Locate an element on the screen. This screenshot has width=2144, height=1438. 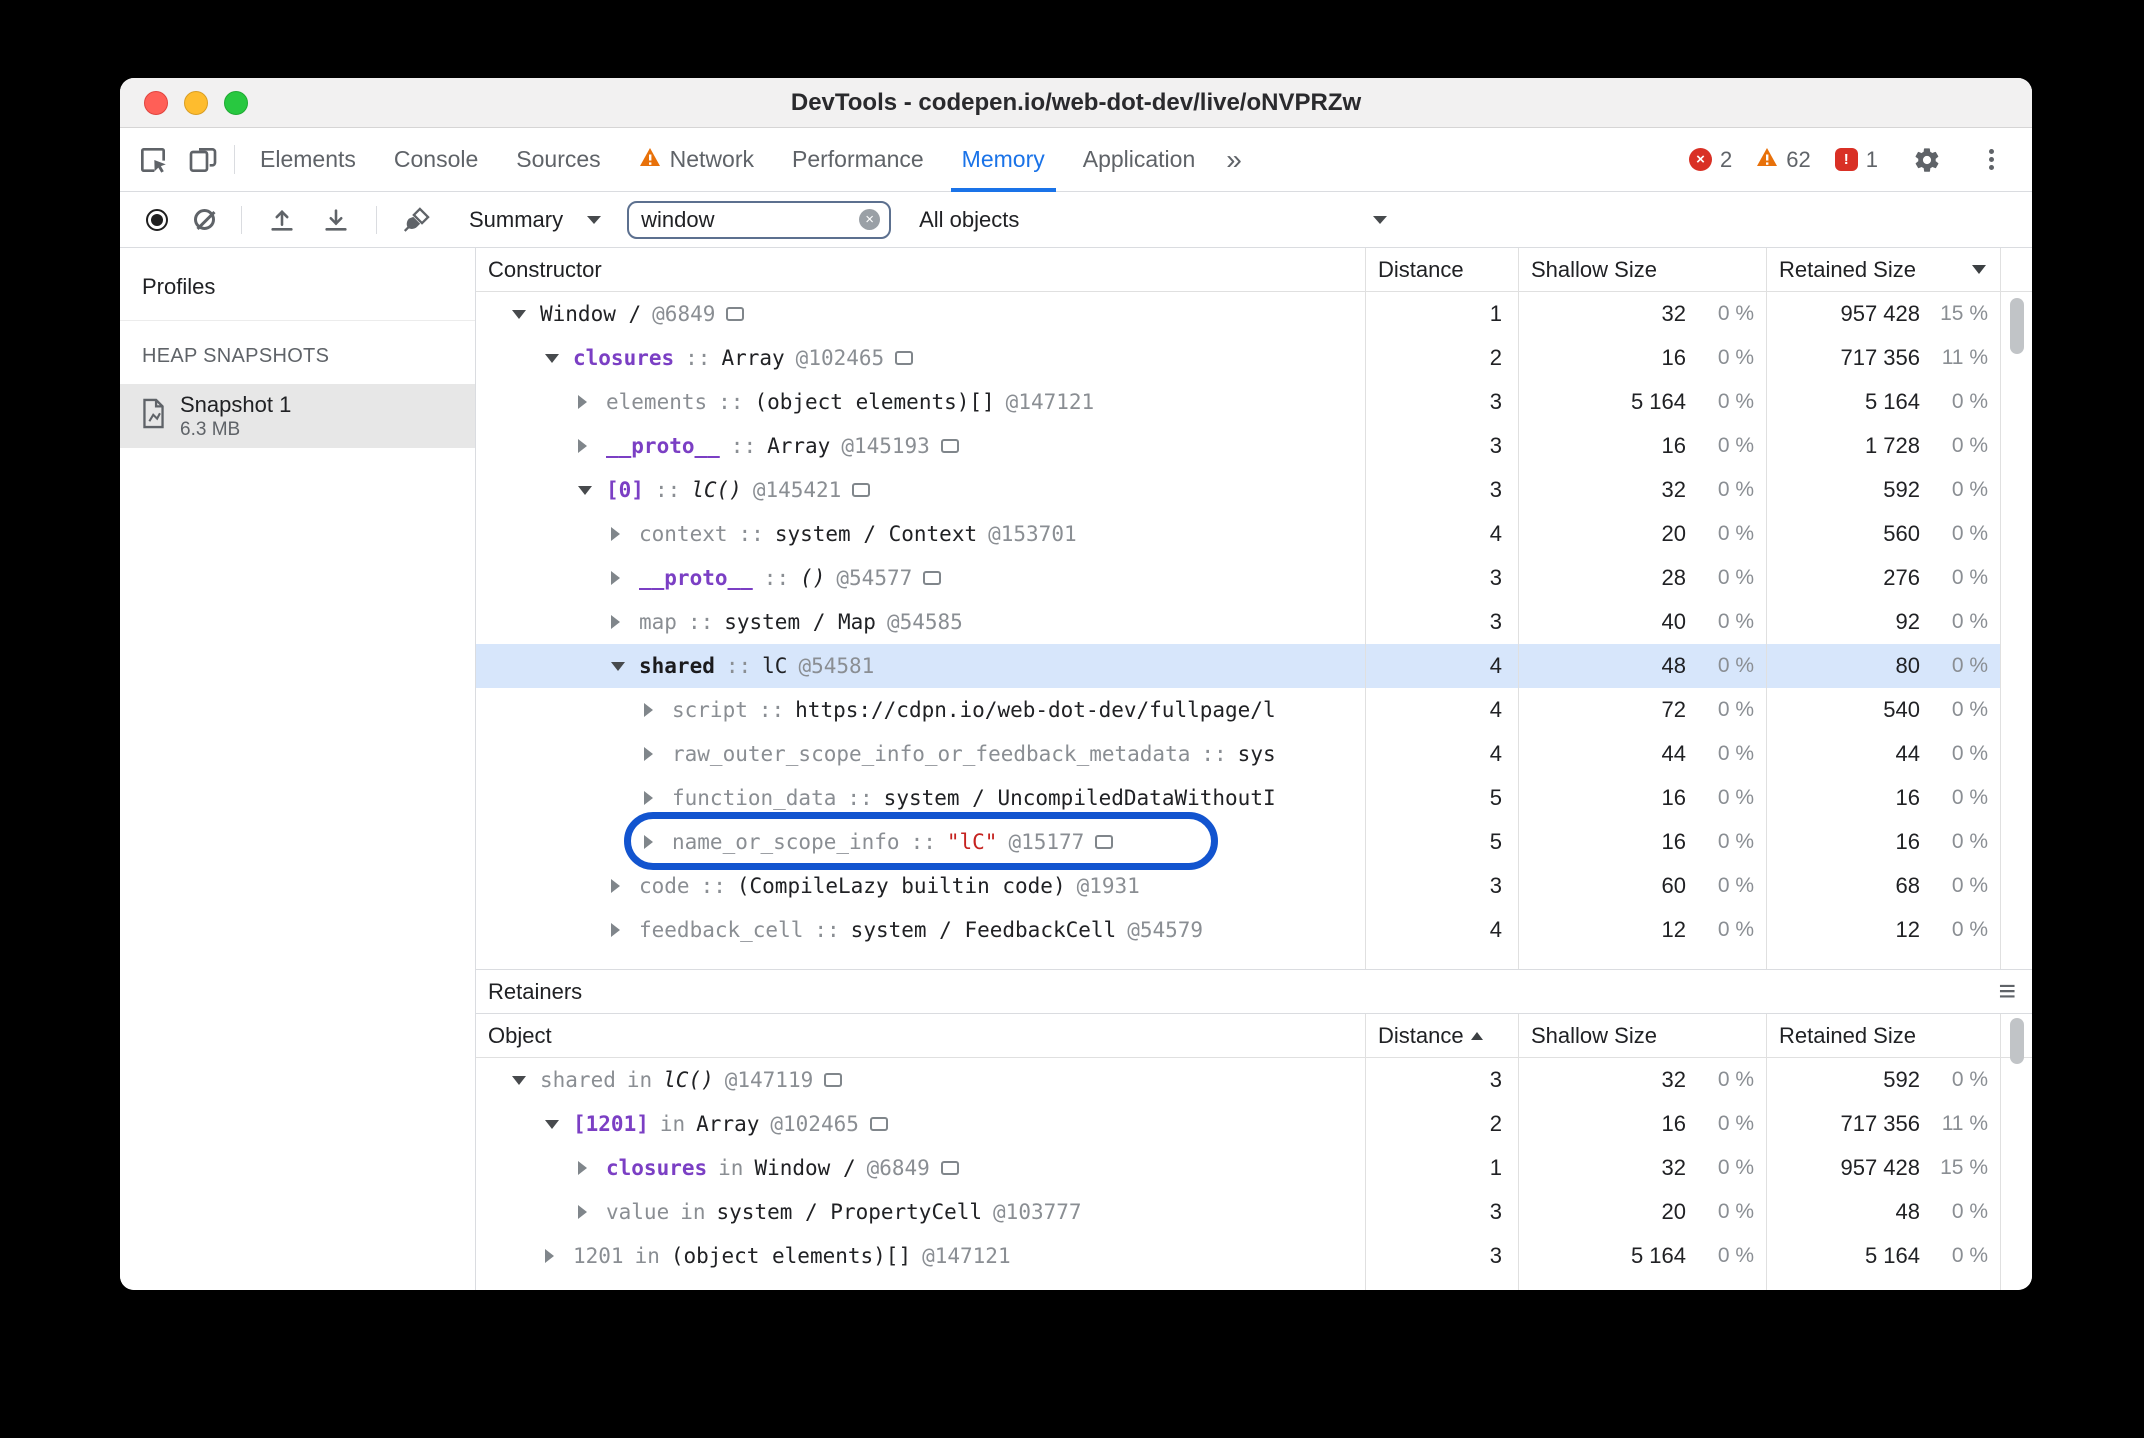
tab-performance: Performance is located at coordinates (858, 159).